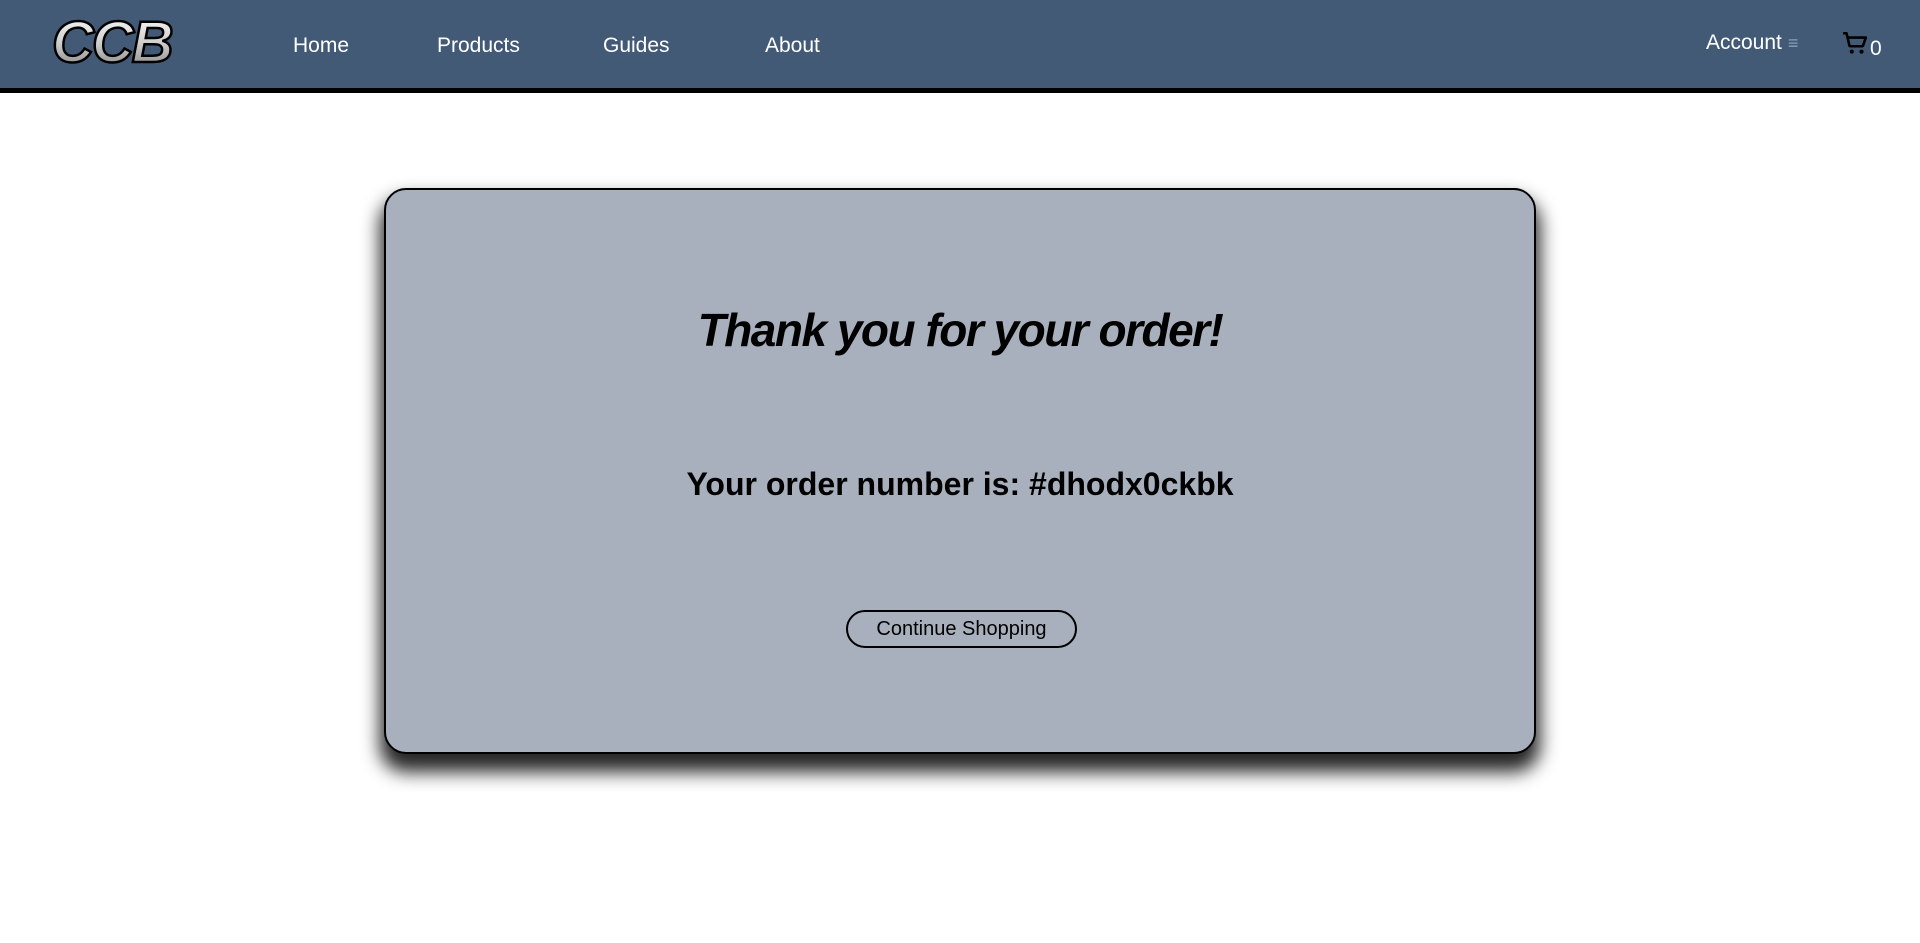 The image size is (1920, 943). I want to click on account-label: Account, so click(1744, 42).